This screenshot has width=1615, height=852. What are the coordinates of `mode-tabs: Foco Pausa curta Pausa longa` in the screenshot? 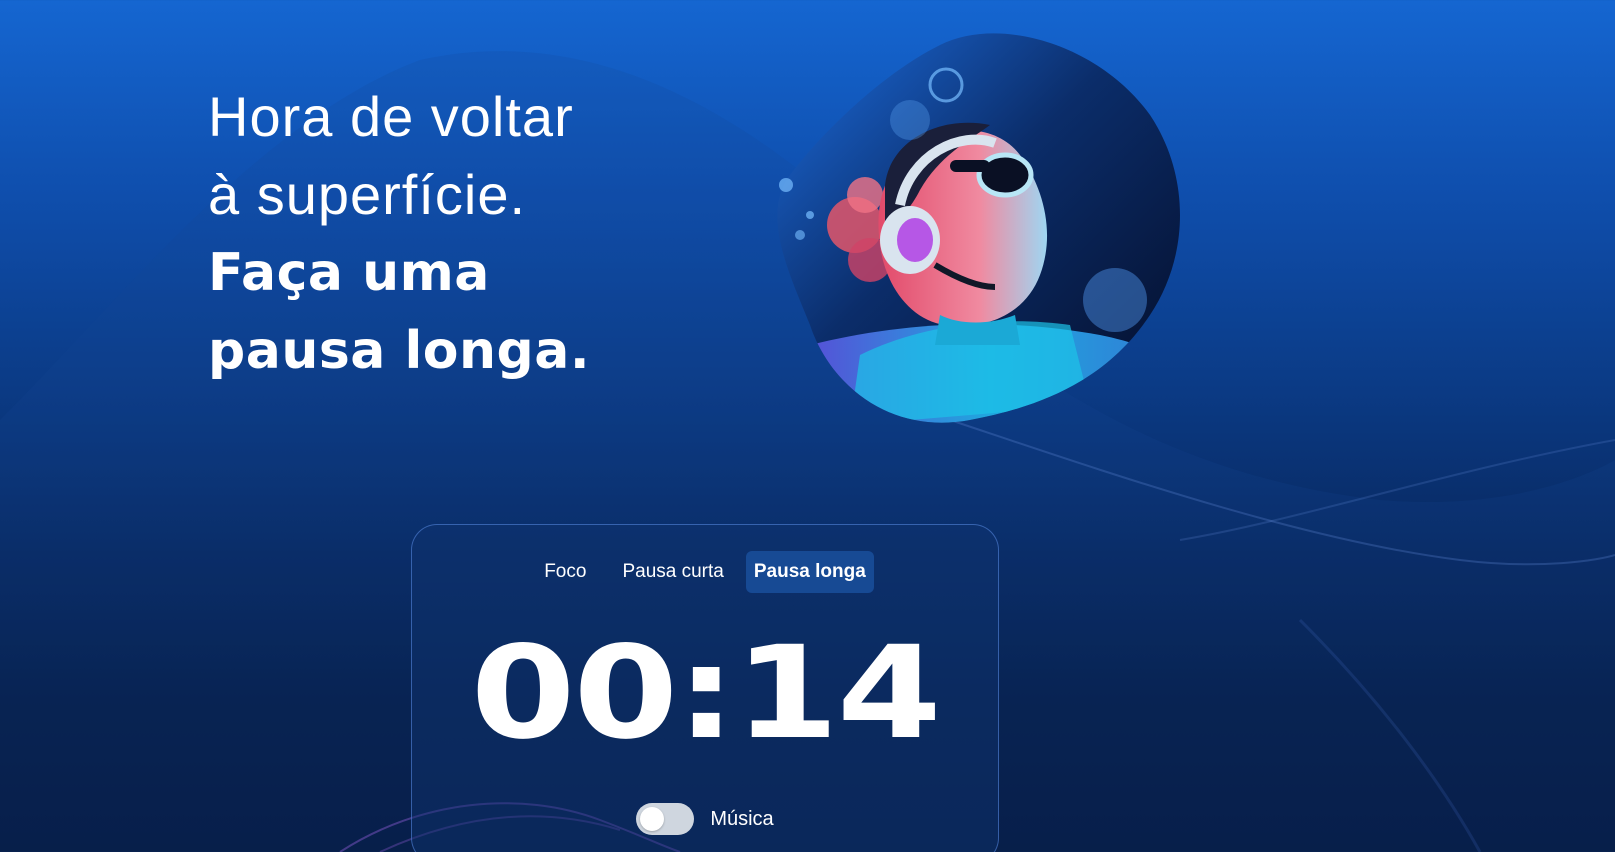 It's located at (705, 572).